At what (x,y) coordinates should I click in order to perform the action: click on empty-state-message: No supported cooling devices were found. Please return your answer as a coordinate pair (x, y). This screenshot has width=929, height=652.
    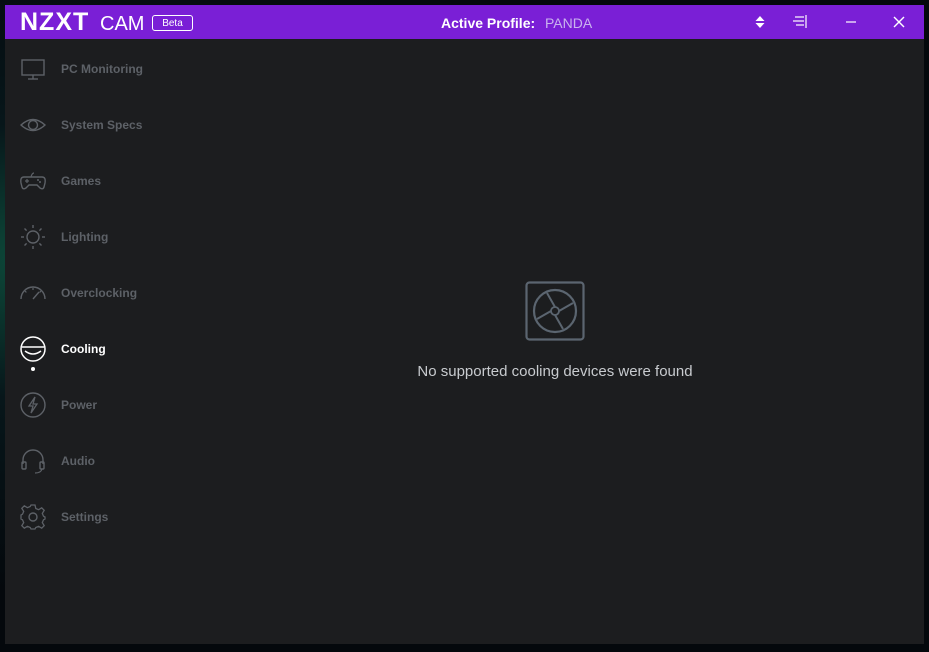
    Looking at the image, I should click on (555, 371).